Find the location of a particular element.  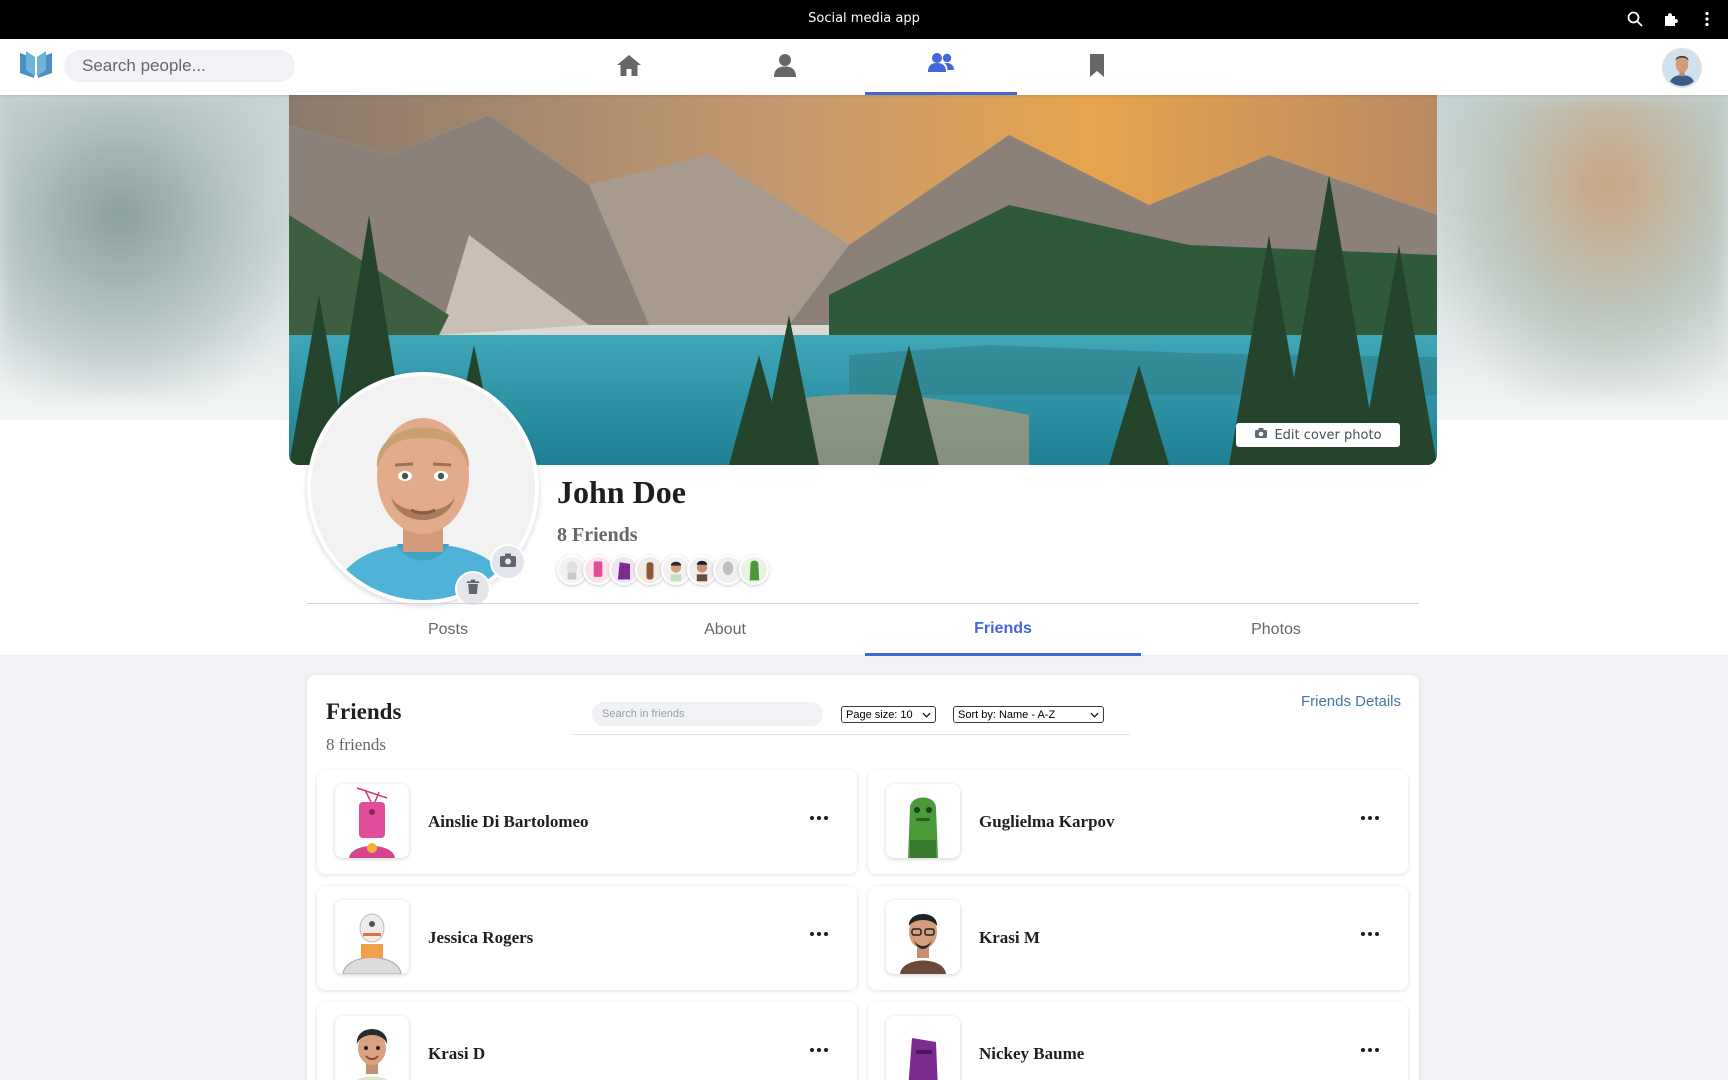

sort-by-select: Sort by: Name - A-Z is located at coordinates (1028, 714).